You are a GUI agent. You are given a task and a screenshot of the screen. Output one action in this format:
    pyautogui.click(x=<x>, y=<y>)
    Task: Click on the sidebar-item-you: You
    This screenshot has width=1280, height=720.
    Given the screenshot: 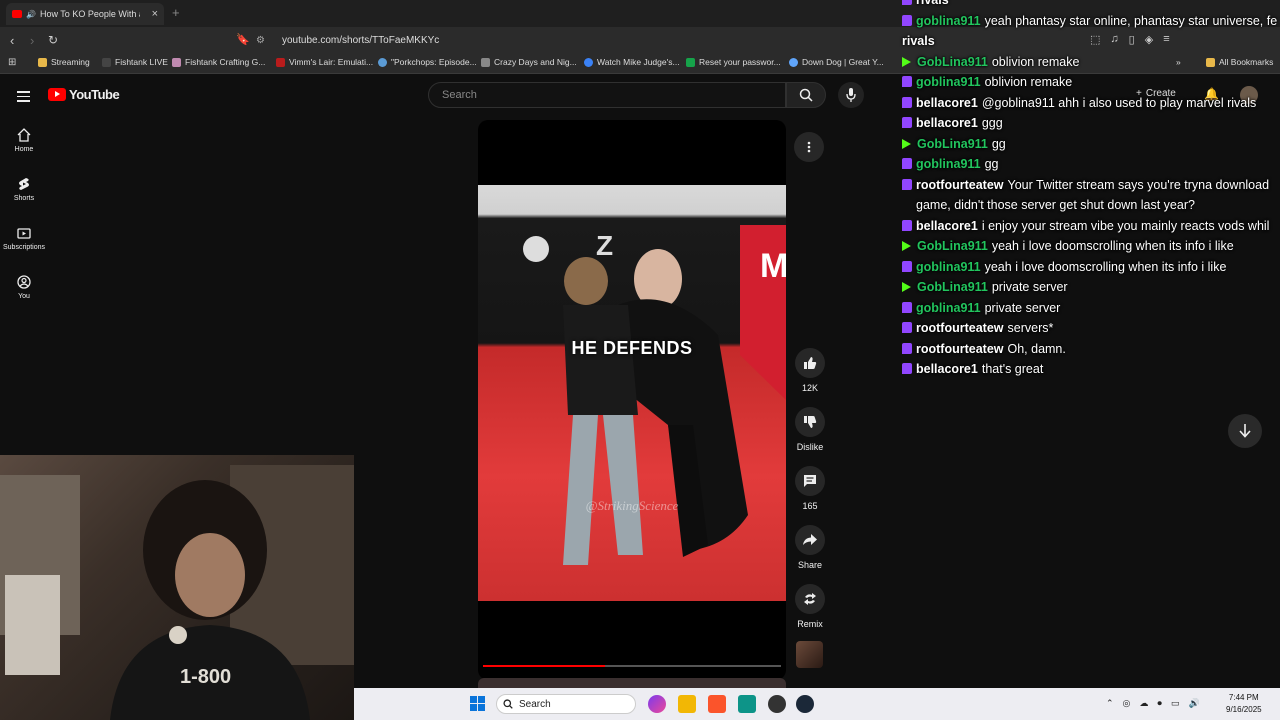 What is the action you would take?
    pyautogui.click(x=24, y=287)
    